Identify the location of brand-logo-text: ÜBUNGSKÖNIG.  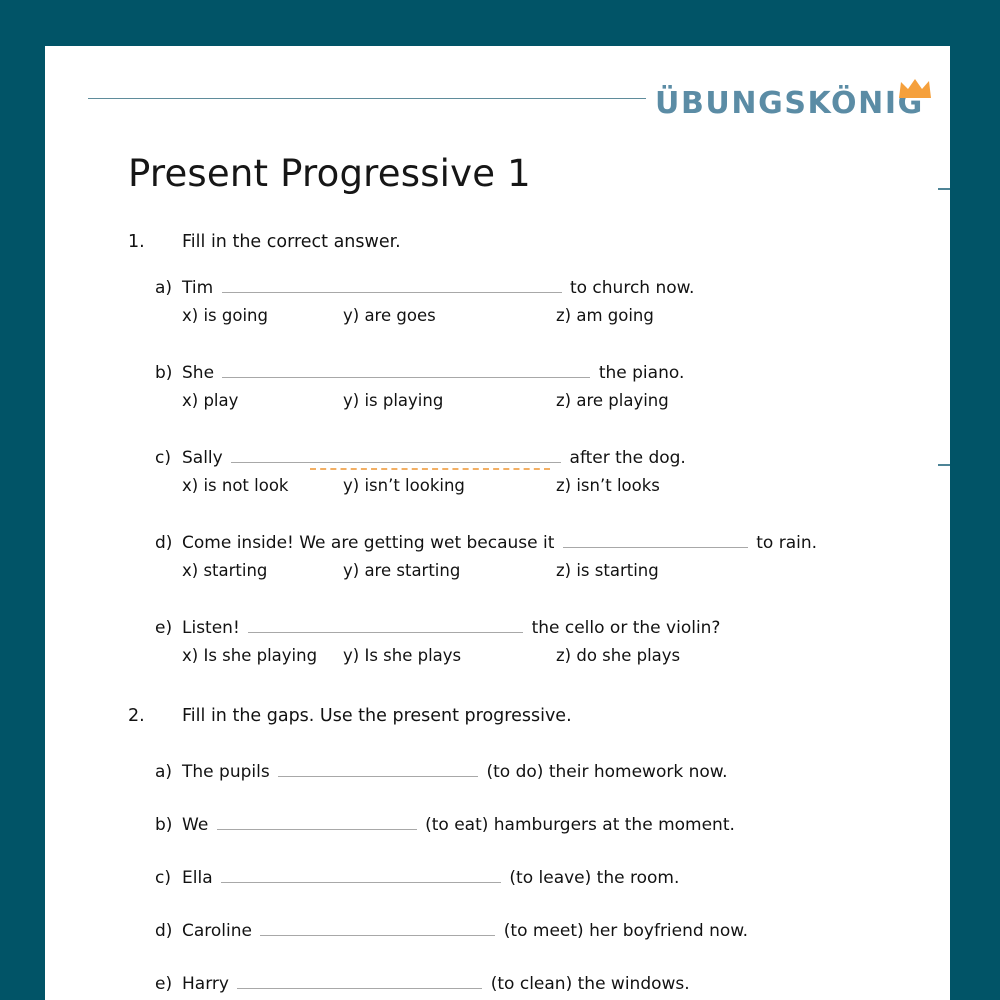
(789, 103).